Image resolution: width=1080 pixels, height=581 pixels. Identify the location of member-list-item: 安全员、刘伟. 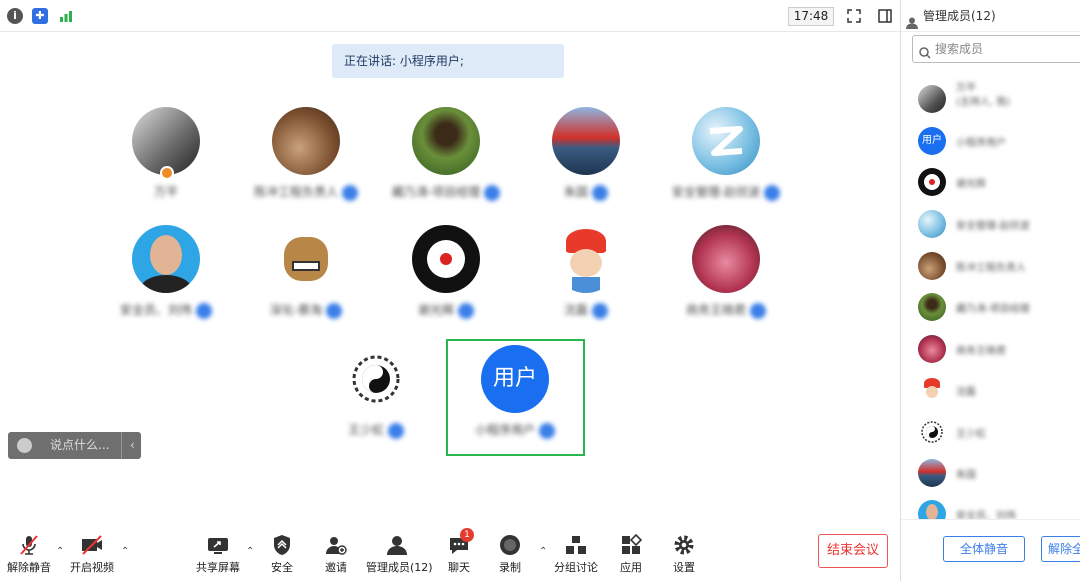
(998, 509).